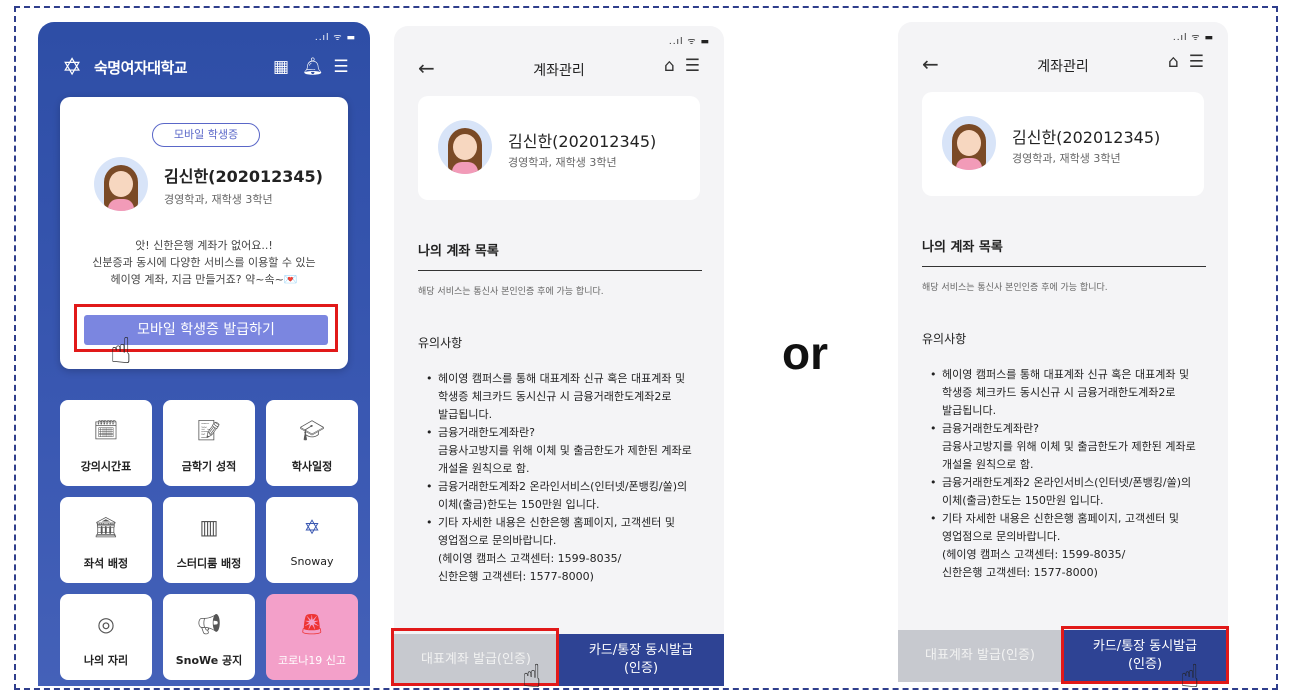 The image size is (1292, 693). I want to click on university-name: 숙명여자대학교, so click(141, 67).